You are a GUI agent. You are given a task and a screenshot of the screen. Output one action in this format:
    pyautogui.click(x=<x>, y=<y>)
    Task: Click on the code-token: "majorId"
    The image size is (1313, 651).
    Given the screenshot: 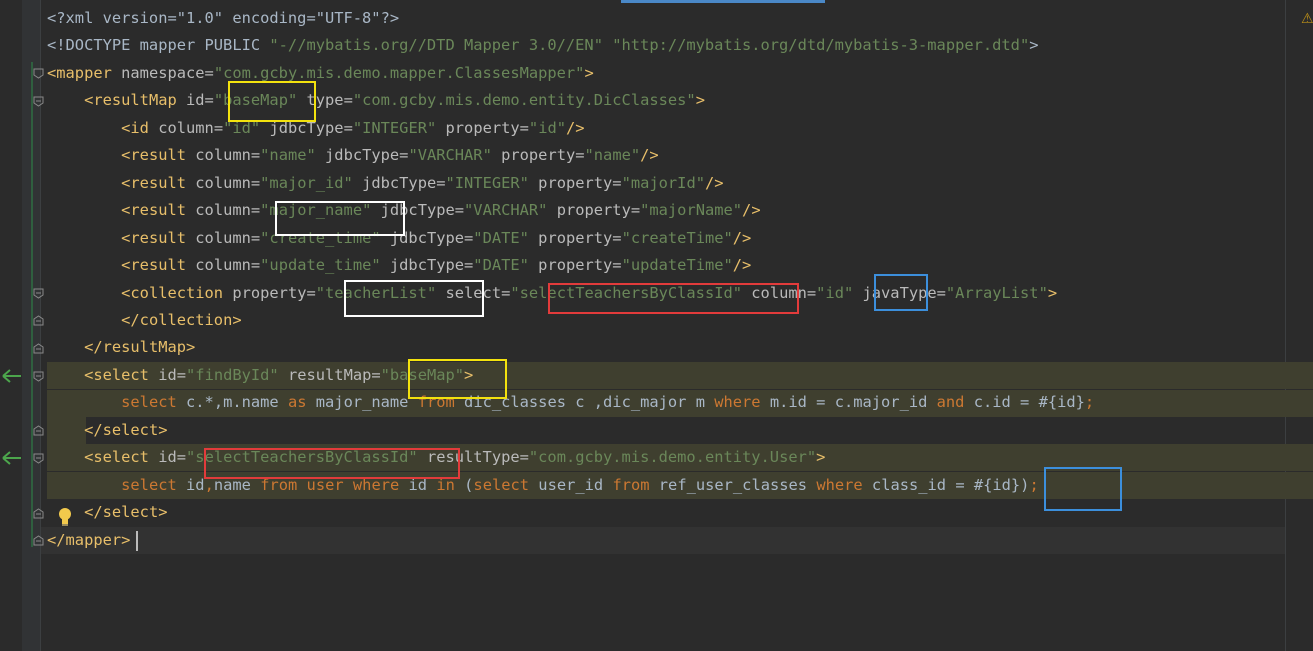 What is the action you would take?
    pyautogui.click(x=663, y=182)
    